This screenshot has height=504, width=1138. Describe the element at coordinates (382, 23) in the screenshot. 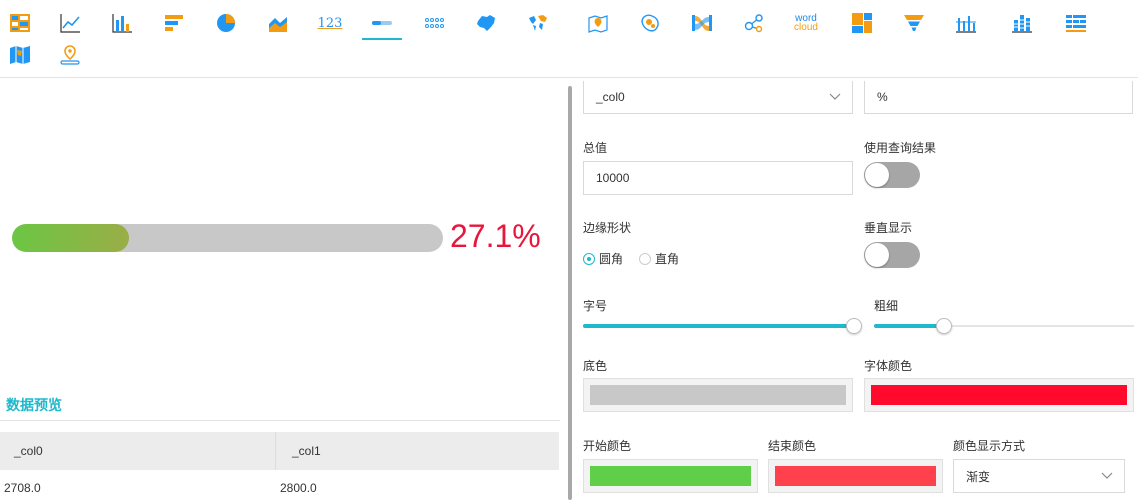

I see `progress-bar-icon` at that location.